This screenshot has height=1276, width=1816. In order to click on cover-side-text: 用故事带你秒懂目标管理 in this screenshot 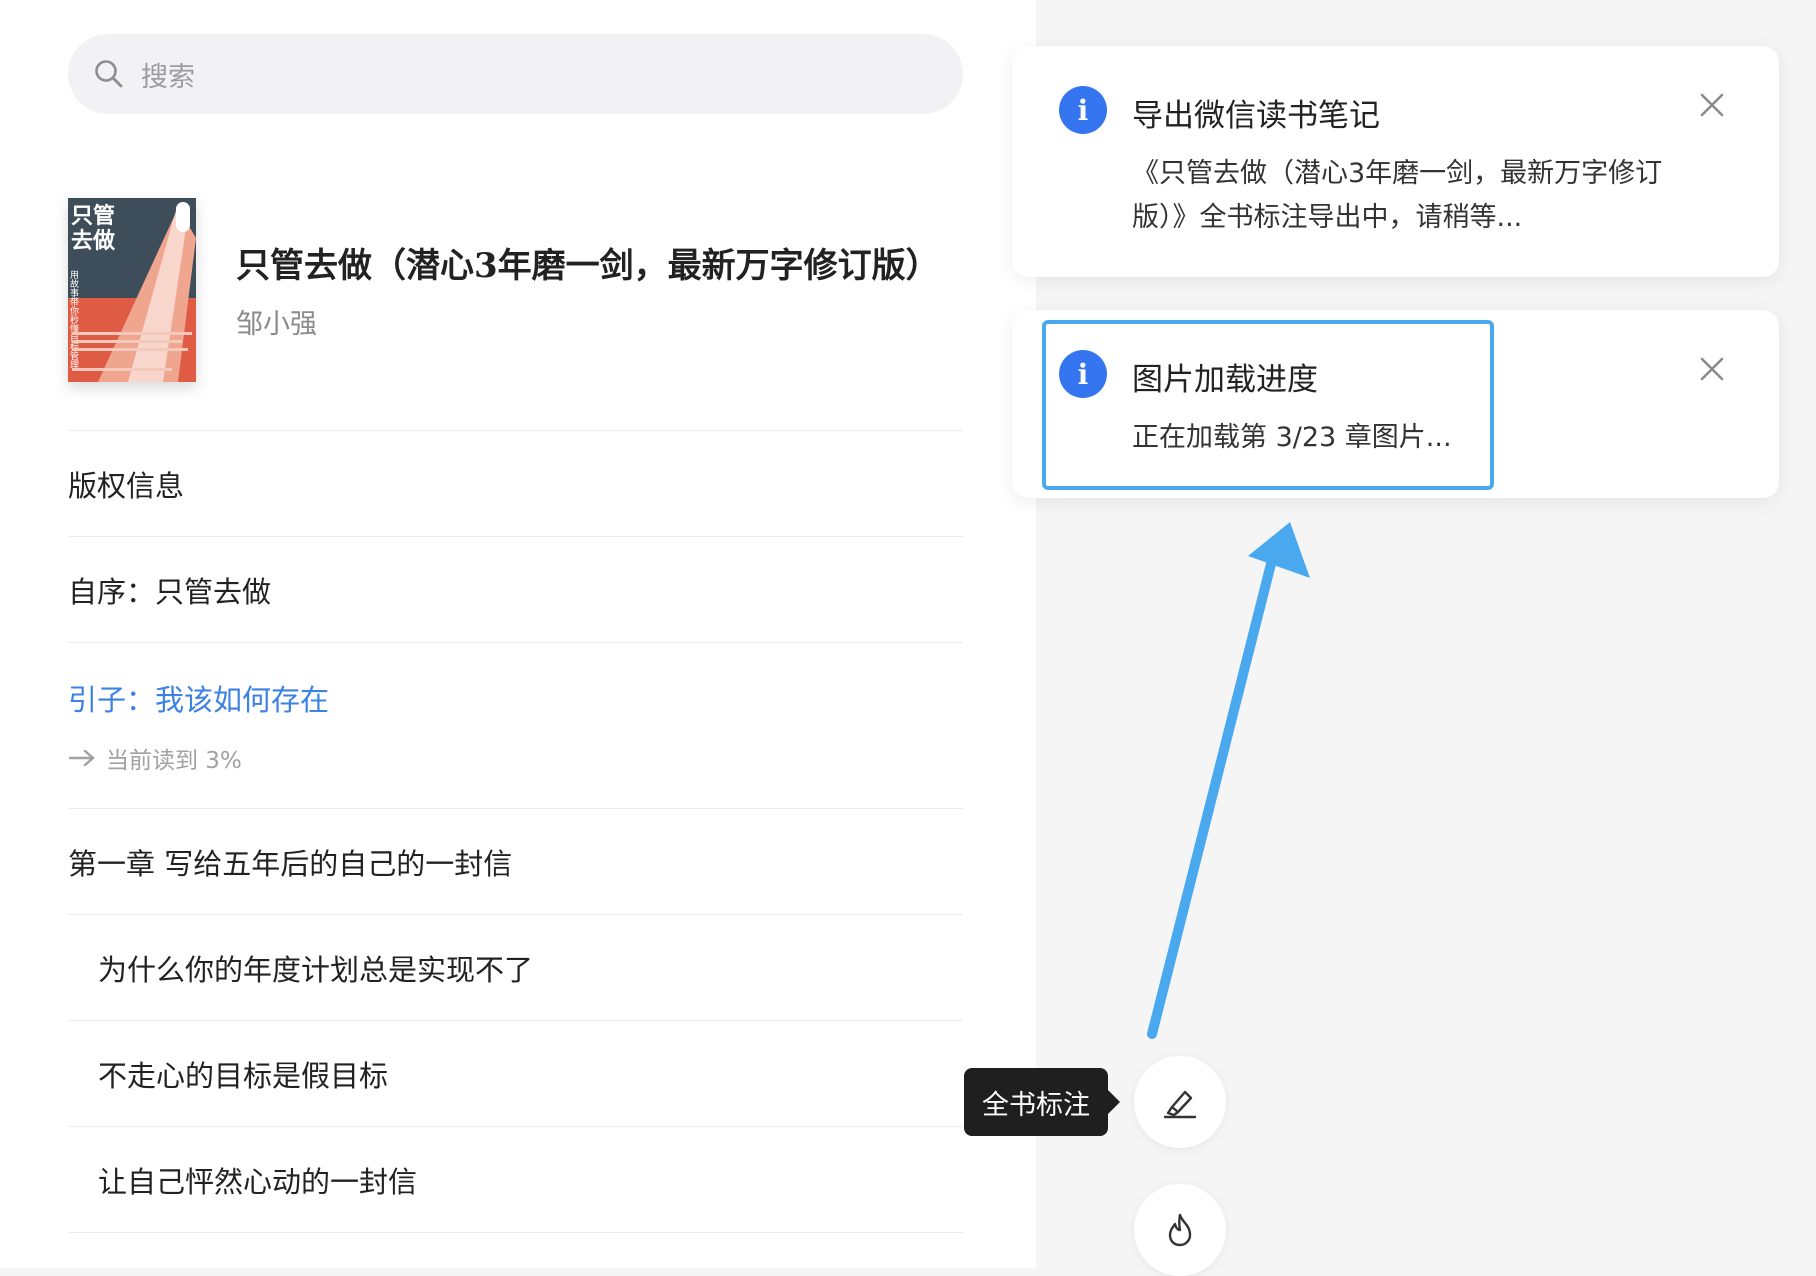, I will do `click(73, 319)`.